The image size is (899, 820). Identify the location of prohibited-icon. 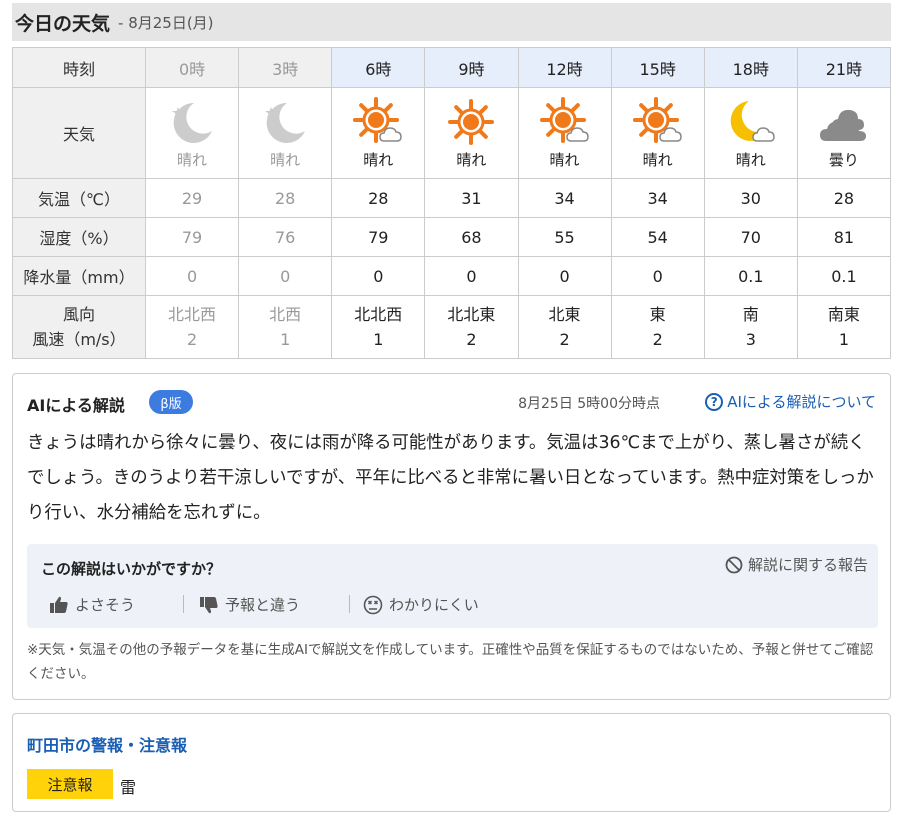
(734, 564).